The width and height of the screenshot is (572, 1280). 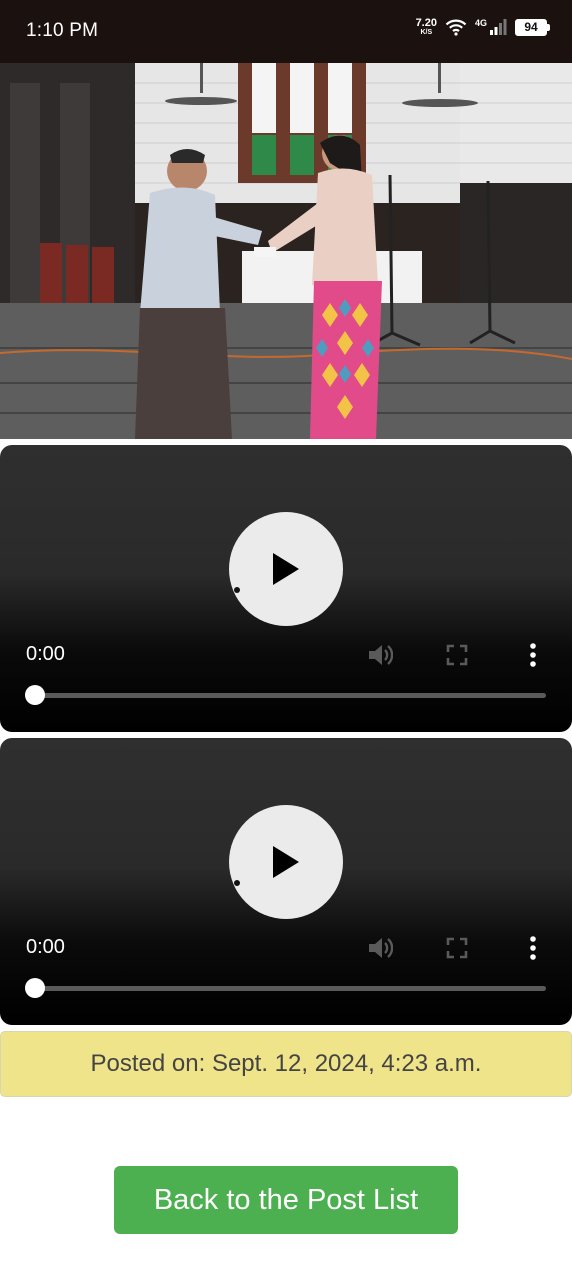 What do you see at coordinates (62, 30) in the screenshot?
I see `status-time: 1:10 PM` at bounding box center [62, 30].